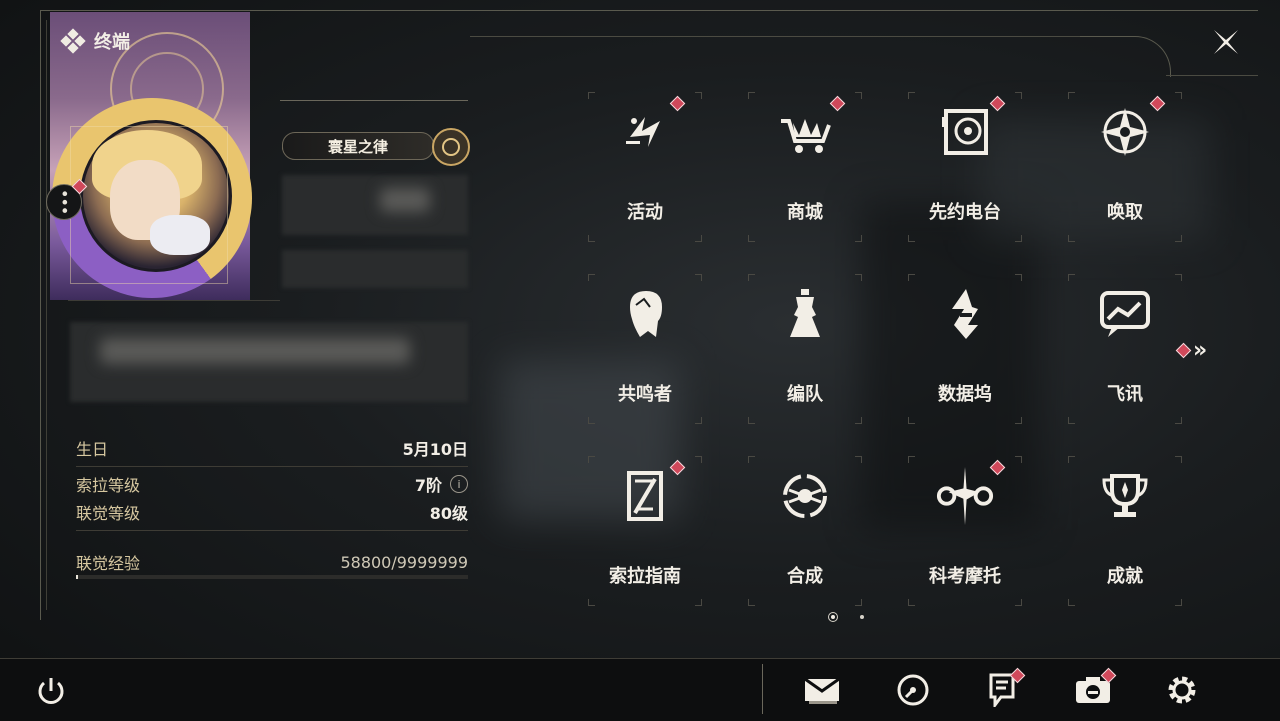 This screenshot has height=721, width=1280. What do you see at coordinates (805, 349) in the screenshot?
I see `menu-item-team: 编队` at bounding box center [805, 349].